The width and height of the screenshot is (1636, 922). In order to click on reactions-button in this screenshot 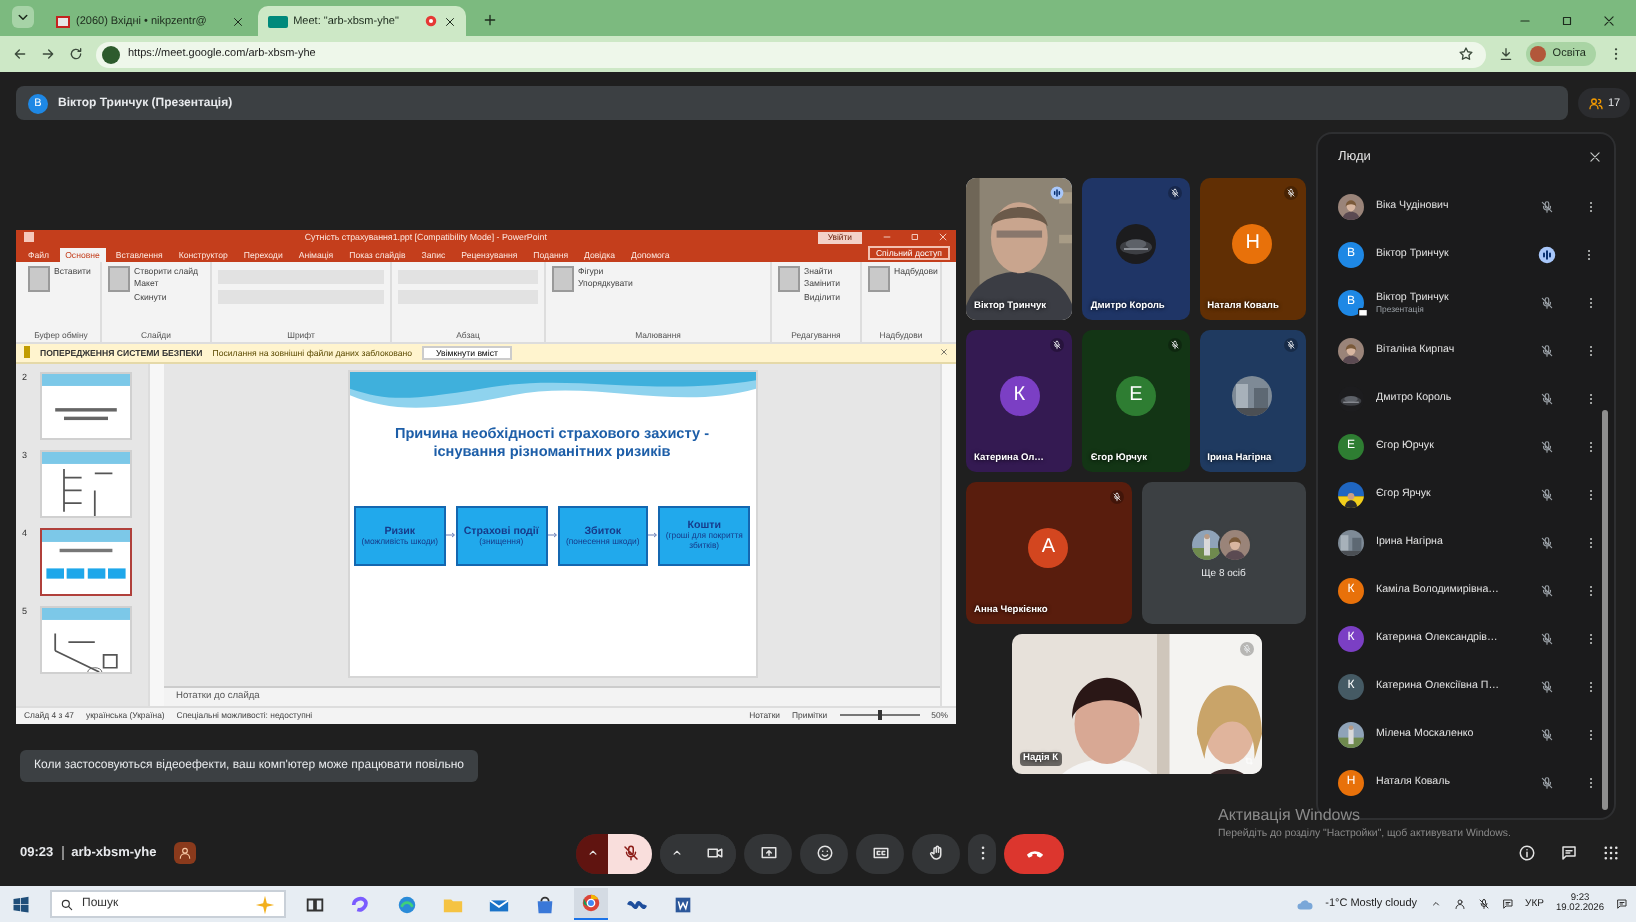, I will do `click(824, 853)`.